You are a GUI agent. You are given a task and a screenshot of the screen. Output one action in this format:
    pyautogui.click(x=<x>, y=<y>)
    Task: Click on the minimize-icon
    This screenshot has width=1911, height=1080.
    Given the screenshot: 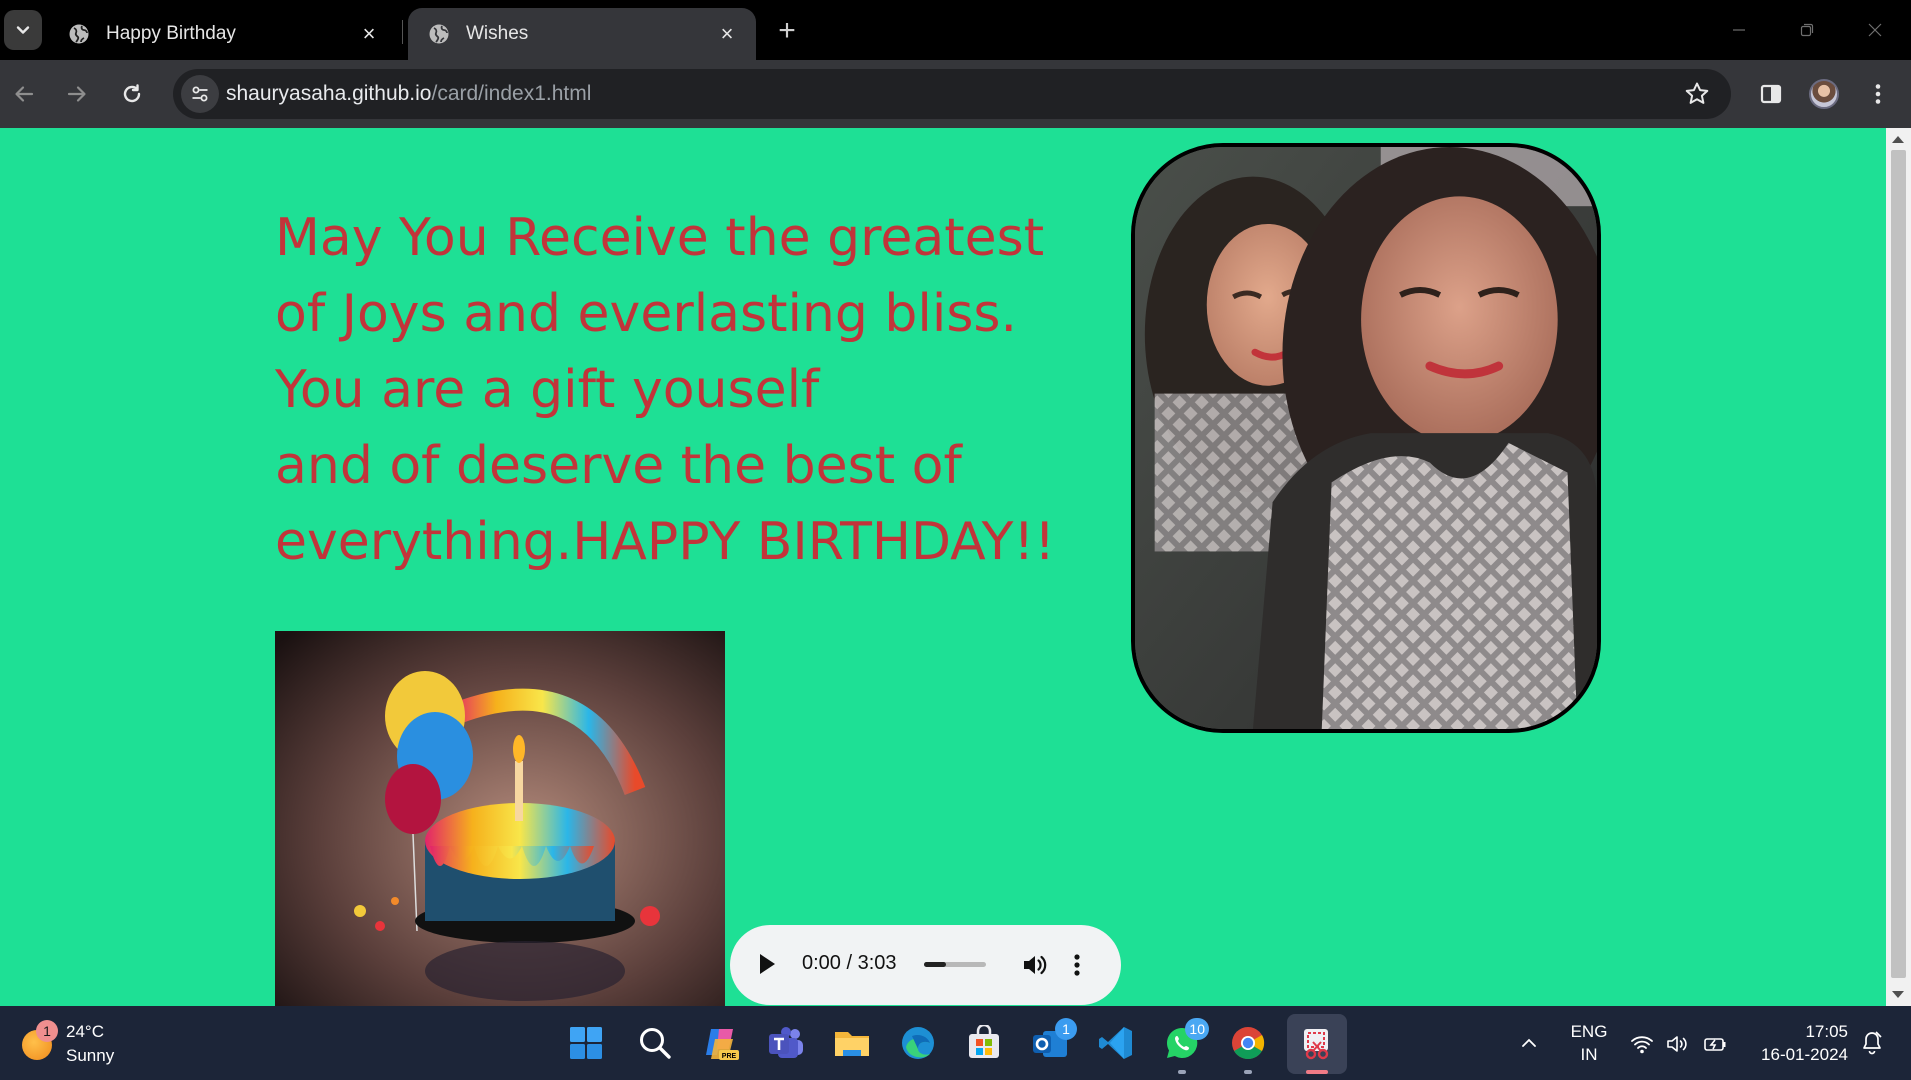 What is the action you would take?
    pyautogui.click(x=1739, y=30)
    